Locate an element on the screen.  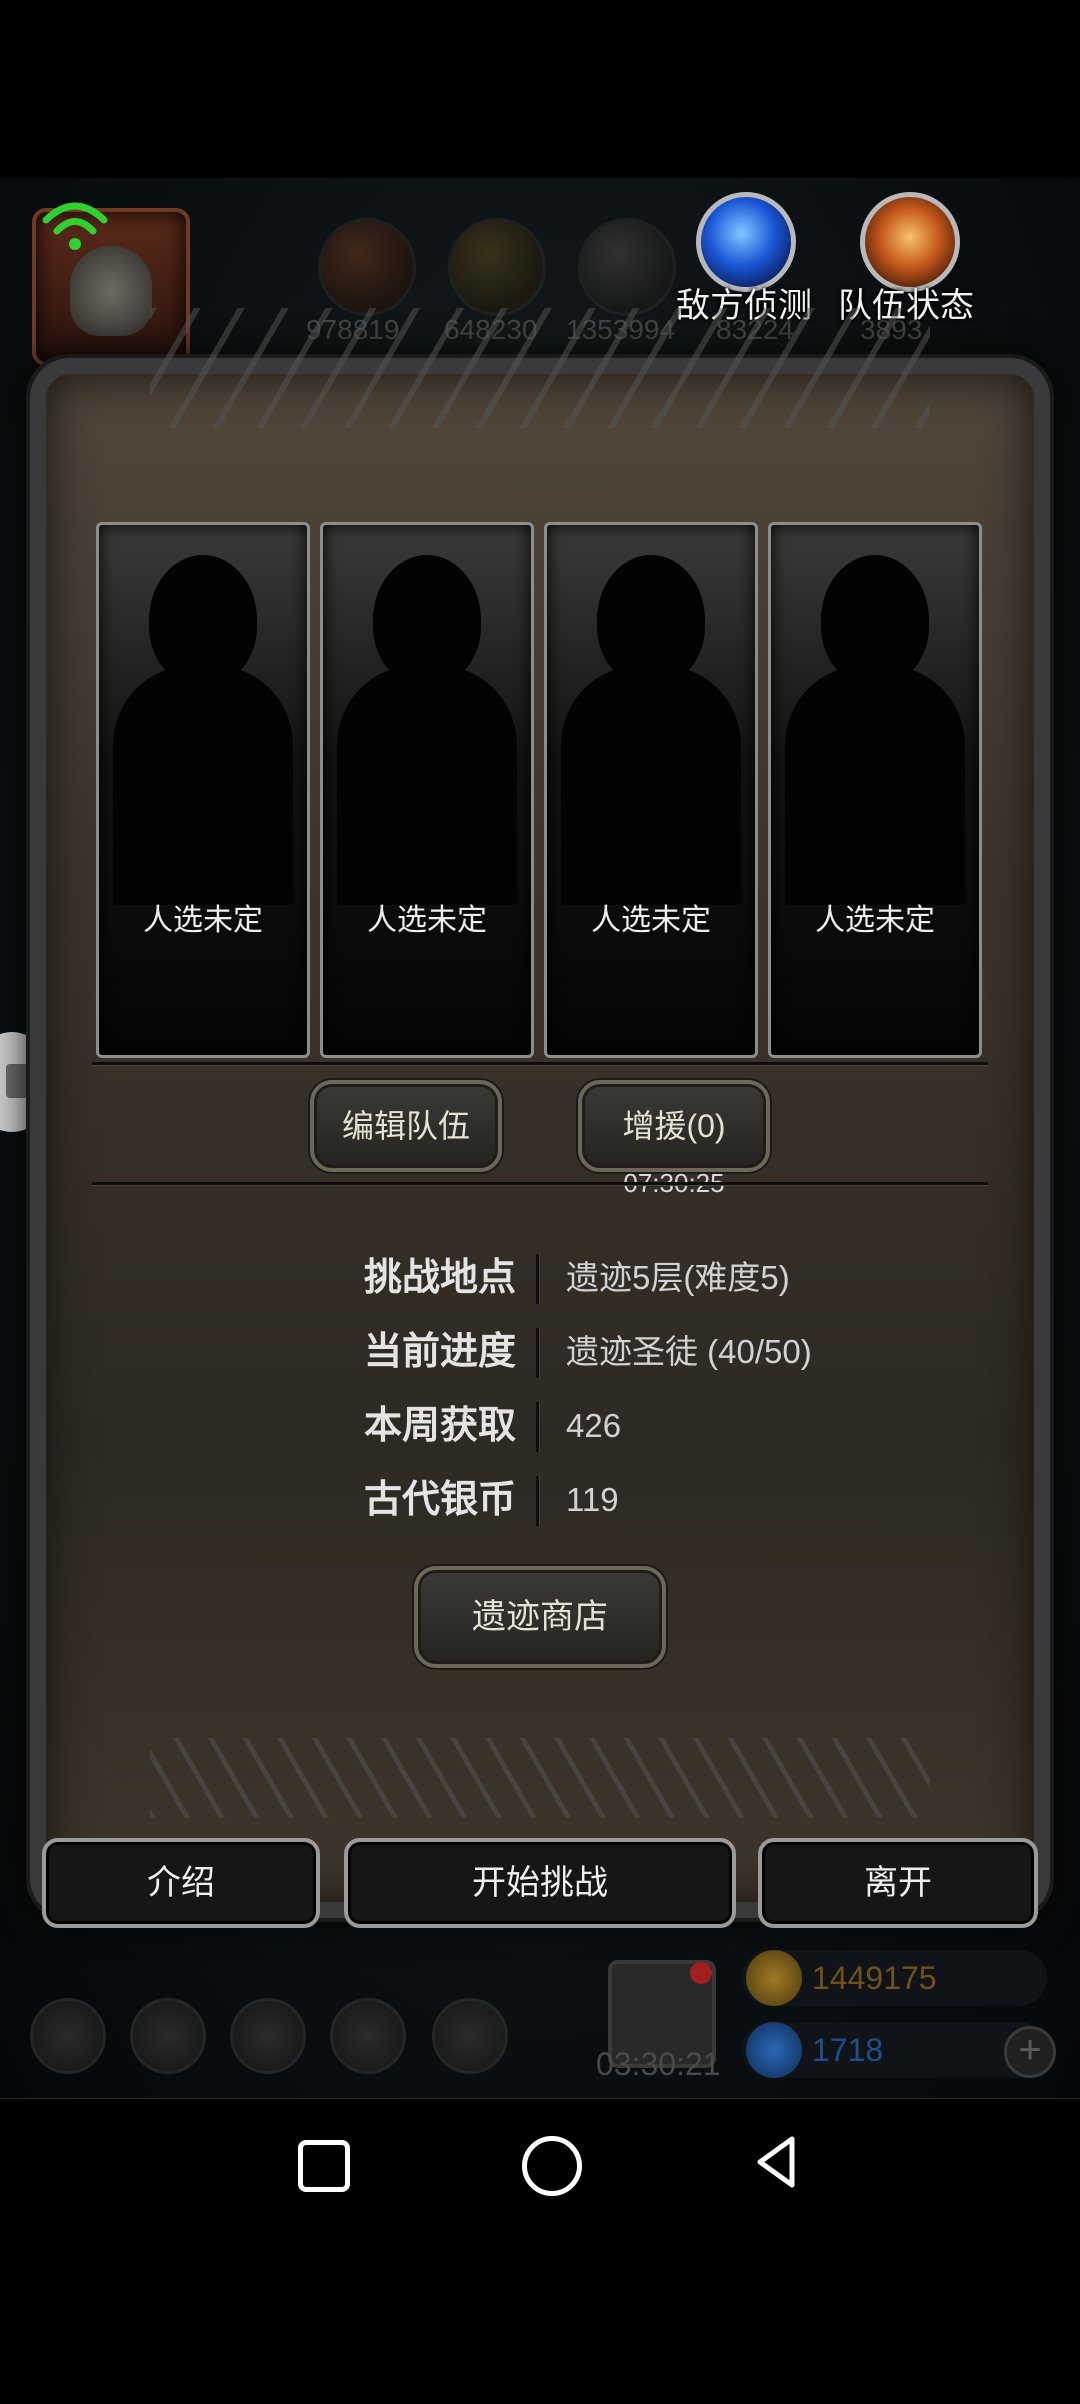
hero-slot-2: 人选未定 is located at coordinates (427, 790).